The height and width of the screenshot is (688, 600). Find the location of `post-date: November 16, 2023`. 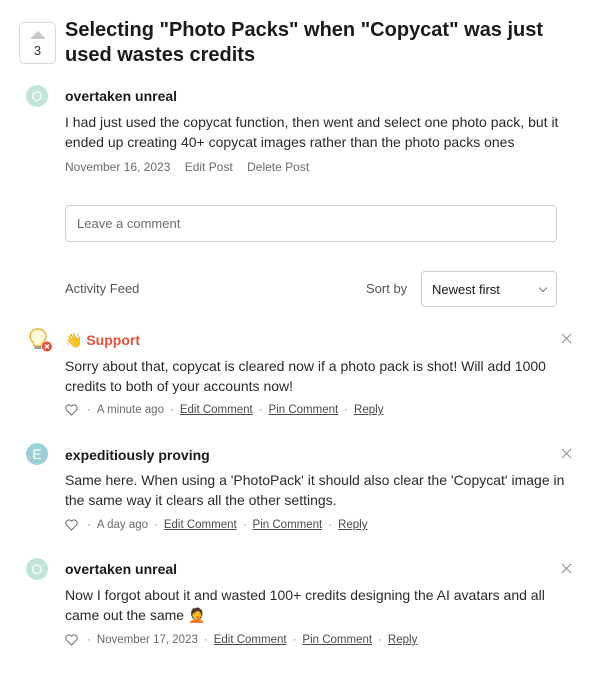

post-date: November 16, 2023 is located at coordinates (118, 167).